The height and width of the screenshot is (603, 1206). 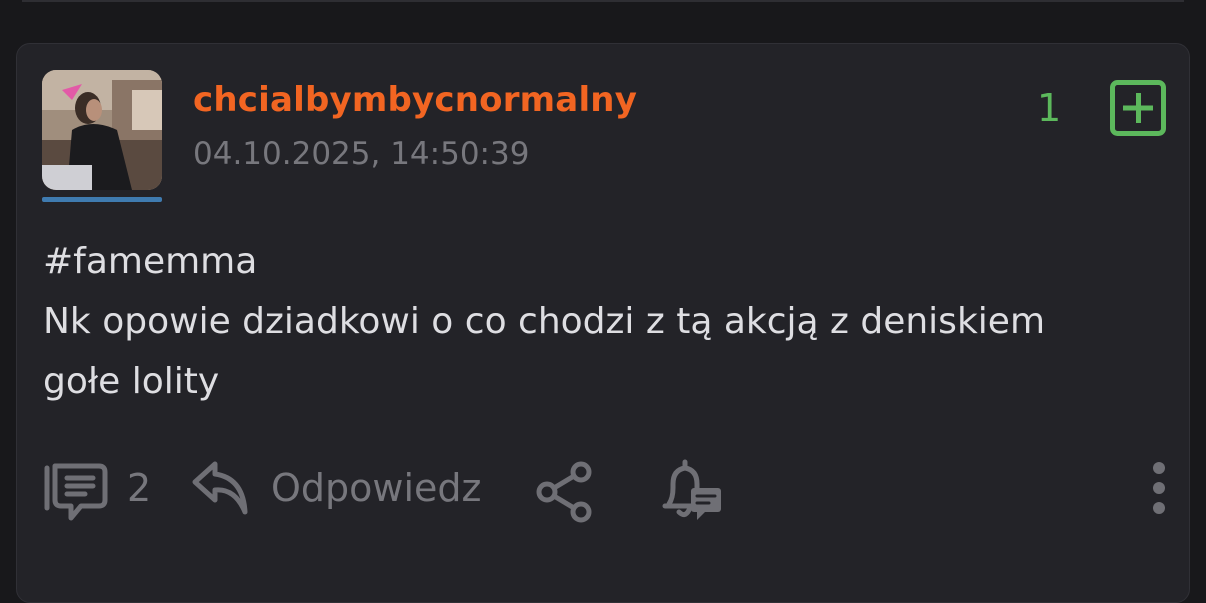 What do you see at coordinates (376, 488) in the screenshot?
I see `reply-button-label: Odpowiedz` at bounding box center [376, 488].